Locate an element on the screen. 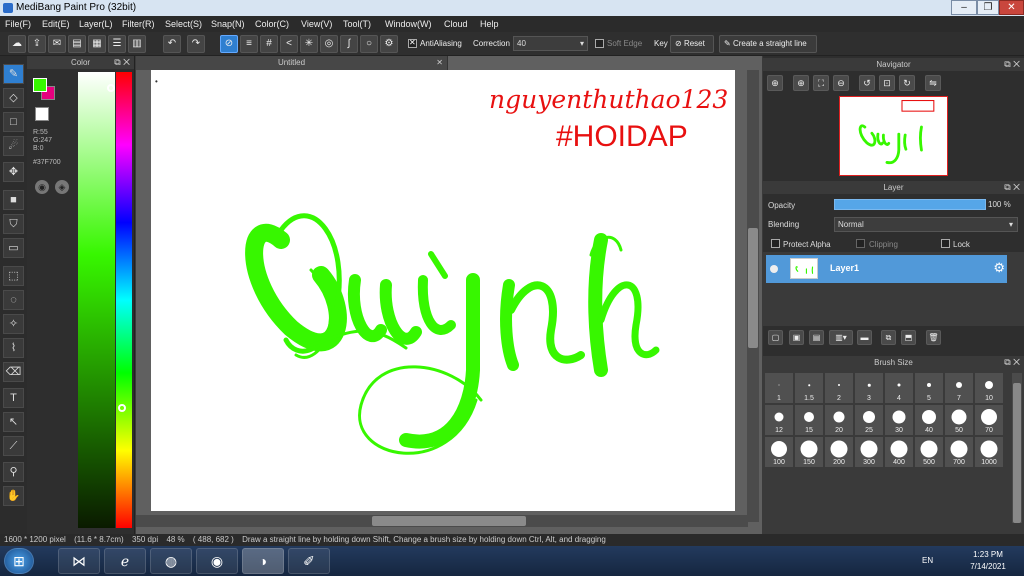 This screenshot has height=576, width=1024. create-straight-line-button: ✎ Create a straight line is located at coordinates (768, 44).